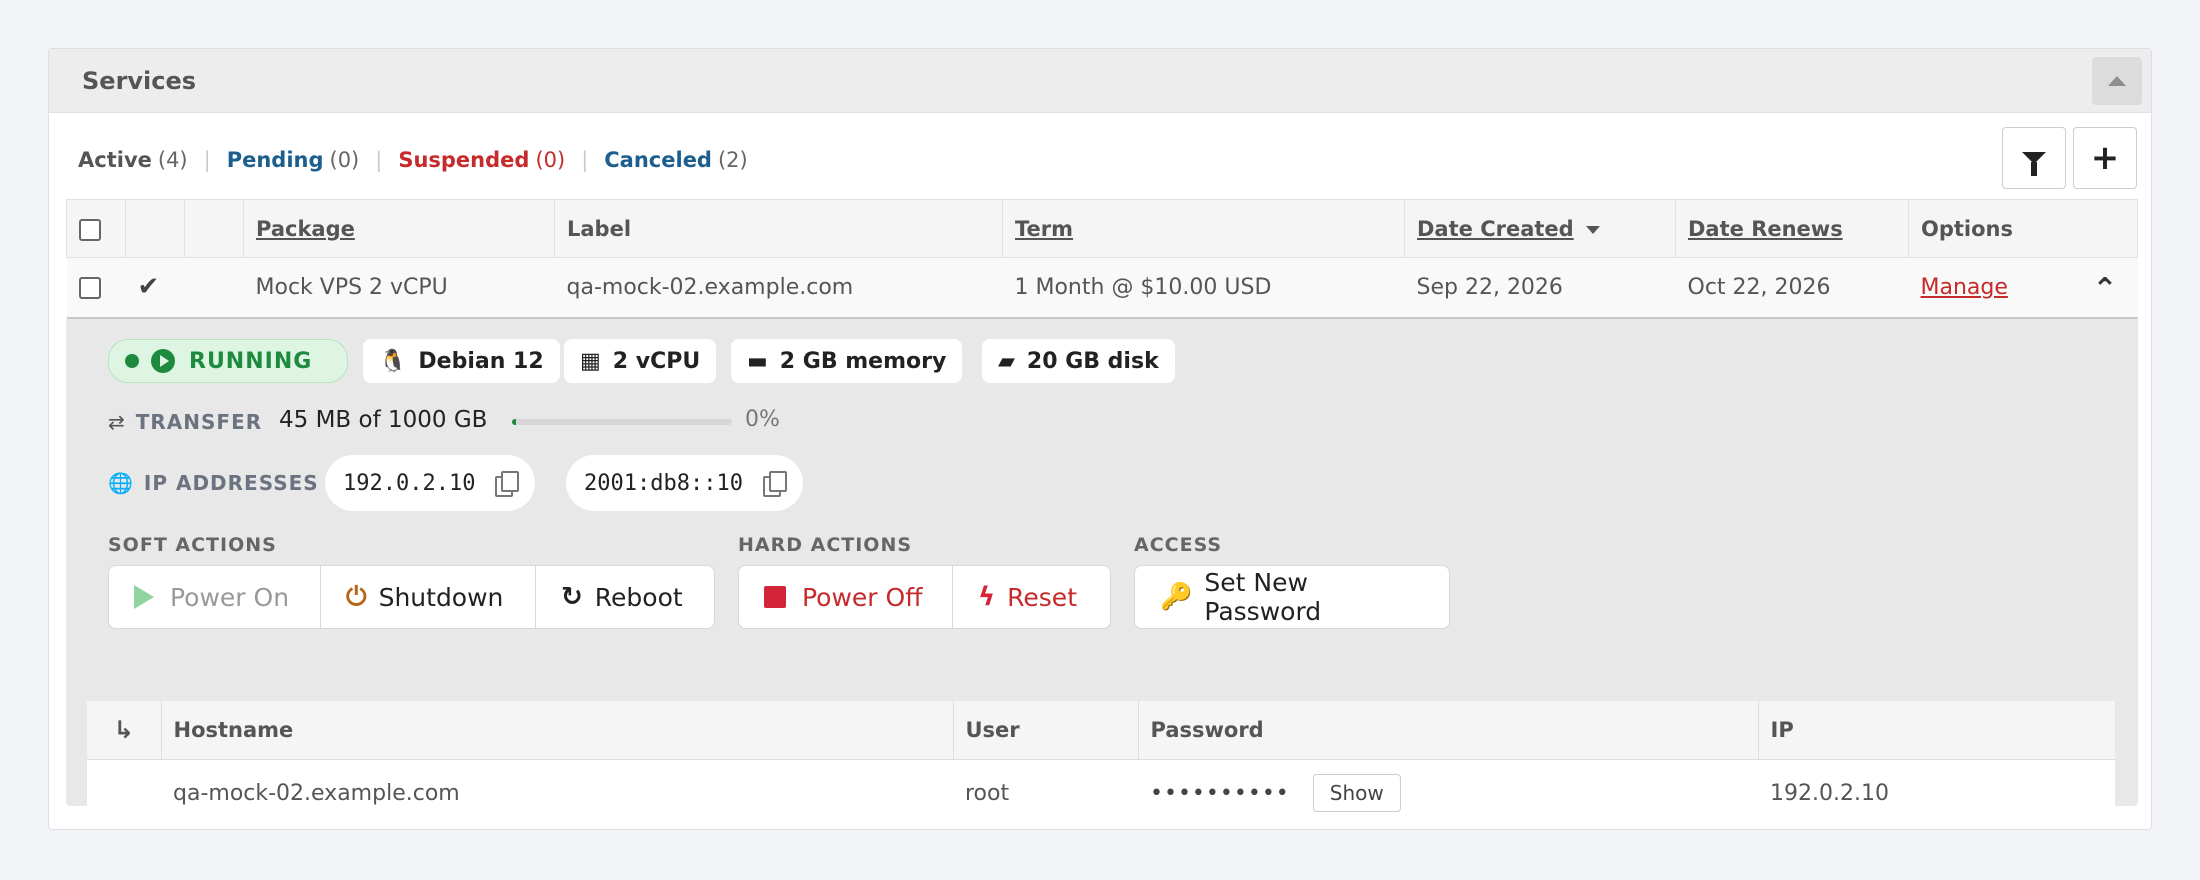  Describe the element at coordinates (316, 793) in the screenshot. I see `credentials-hostname: qa-mock-02.example.com` at that location.